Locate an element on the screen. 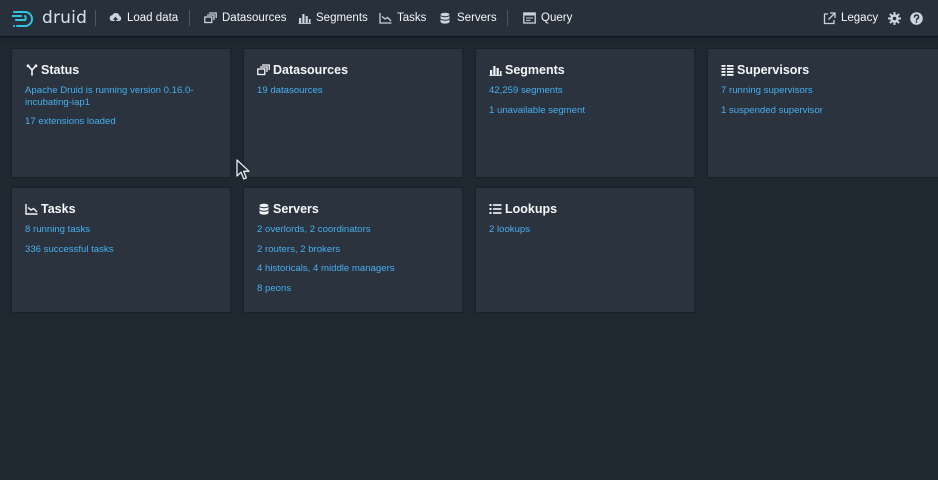  successful-tasks-link: 336 successful tasks is located at coordinates (121, 250).